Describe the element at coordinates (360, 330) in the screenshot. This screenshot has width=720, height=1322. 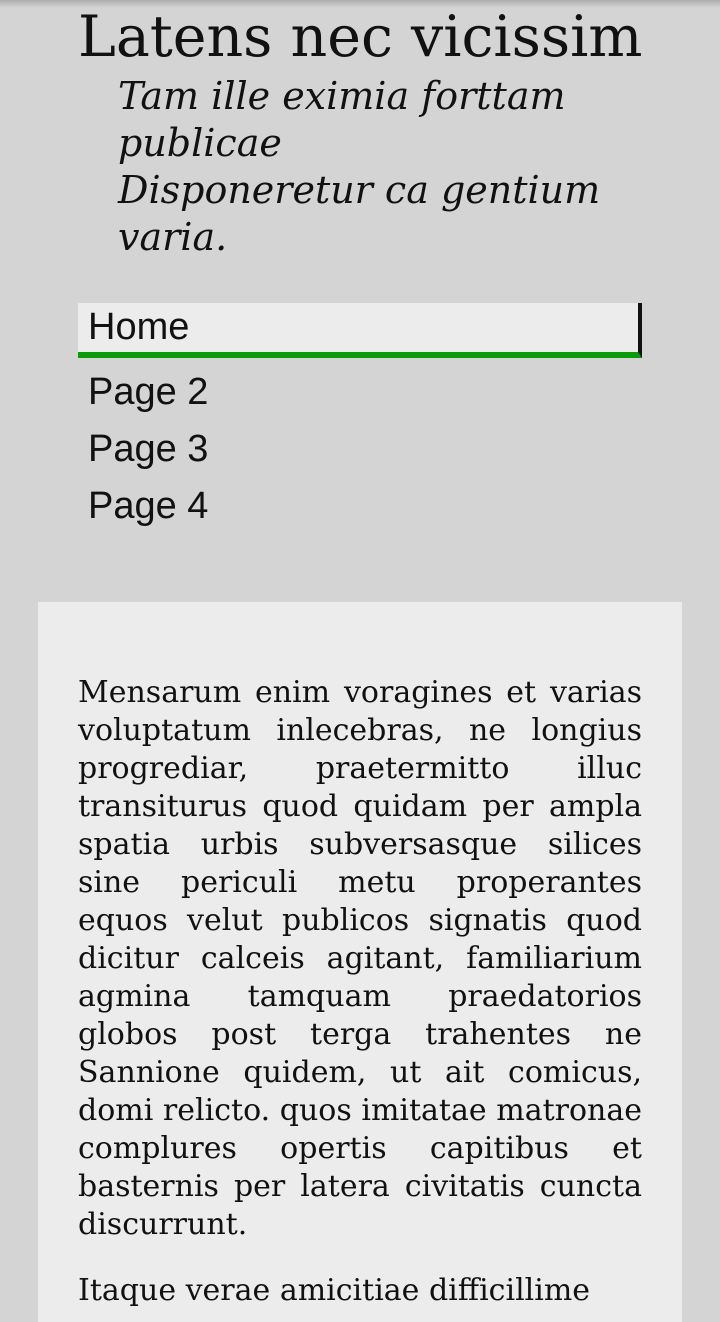
I see `nav-item-home: Home` at that location.